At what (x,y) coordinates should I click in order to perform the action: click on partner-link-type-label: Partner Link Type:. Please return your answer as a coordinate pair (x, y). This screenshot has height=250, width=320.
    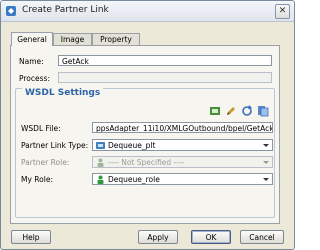
    Looking at the image, I should click on (55, 145).